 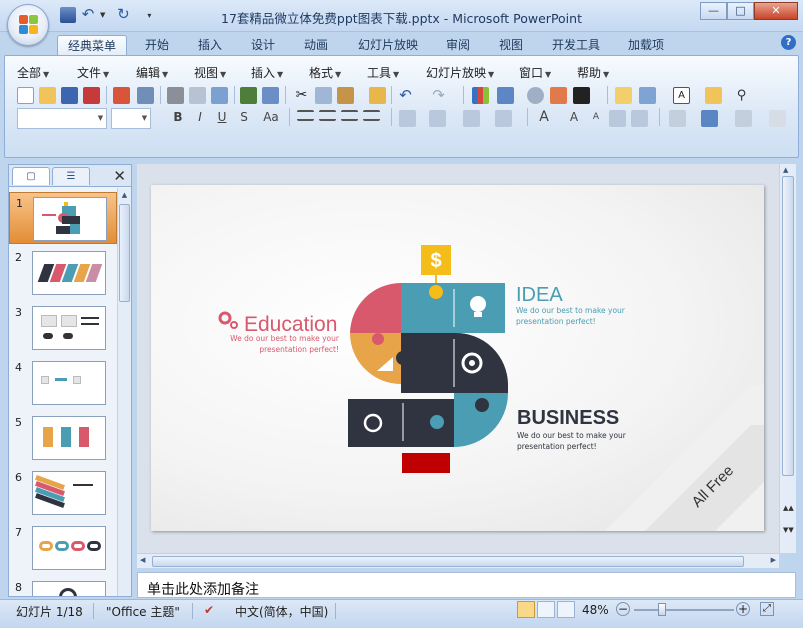 What do you see at coordinates (219, 95) in the screenshot?
I see `layout-icon` at bounding box center [219, 95].